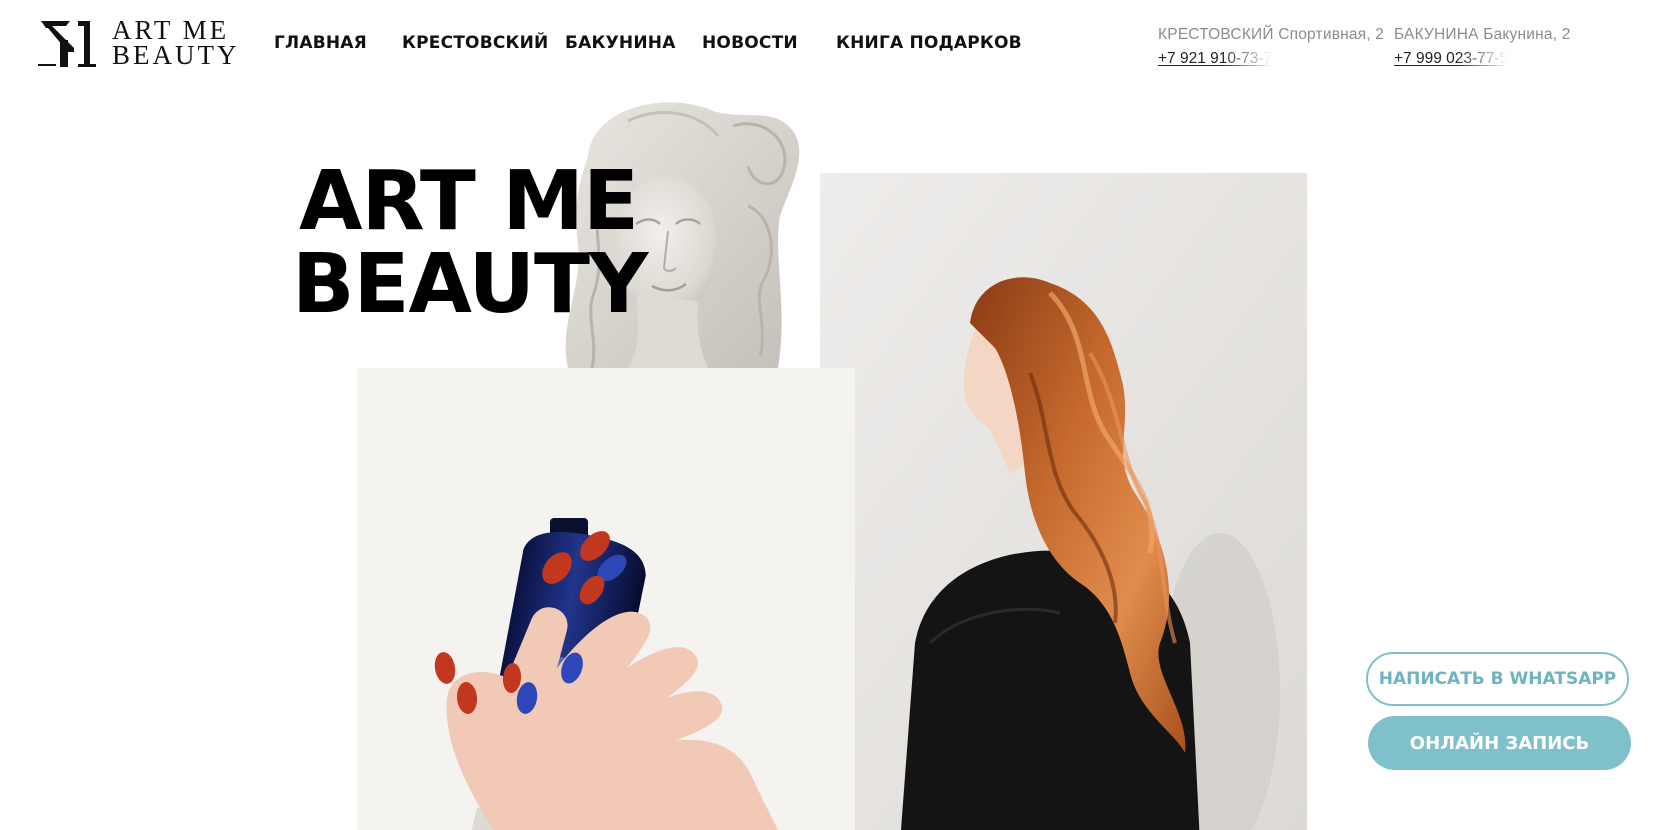 The image size is (1660, 830). What do you see at coordinates (750, 43) in the screenshot?
I see `nav-item-news: НОВОСТИ` at bounding box center [750, 43].